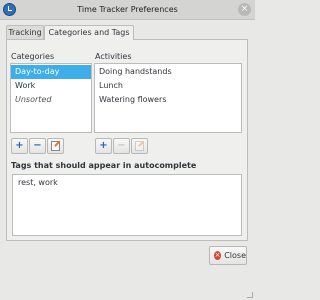  What do you see at coordinates (51, 86) in the screenshot?
I see `category-item-work: Work` at bounding box center [51, 86].